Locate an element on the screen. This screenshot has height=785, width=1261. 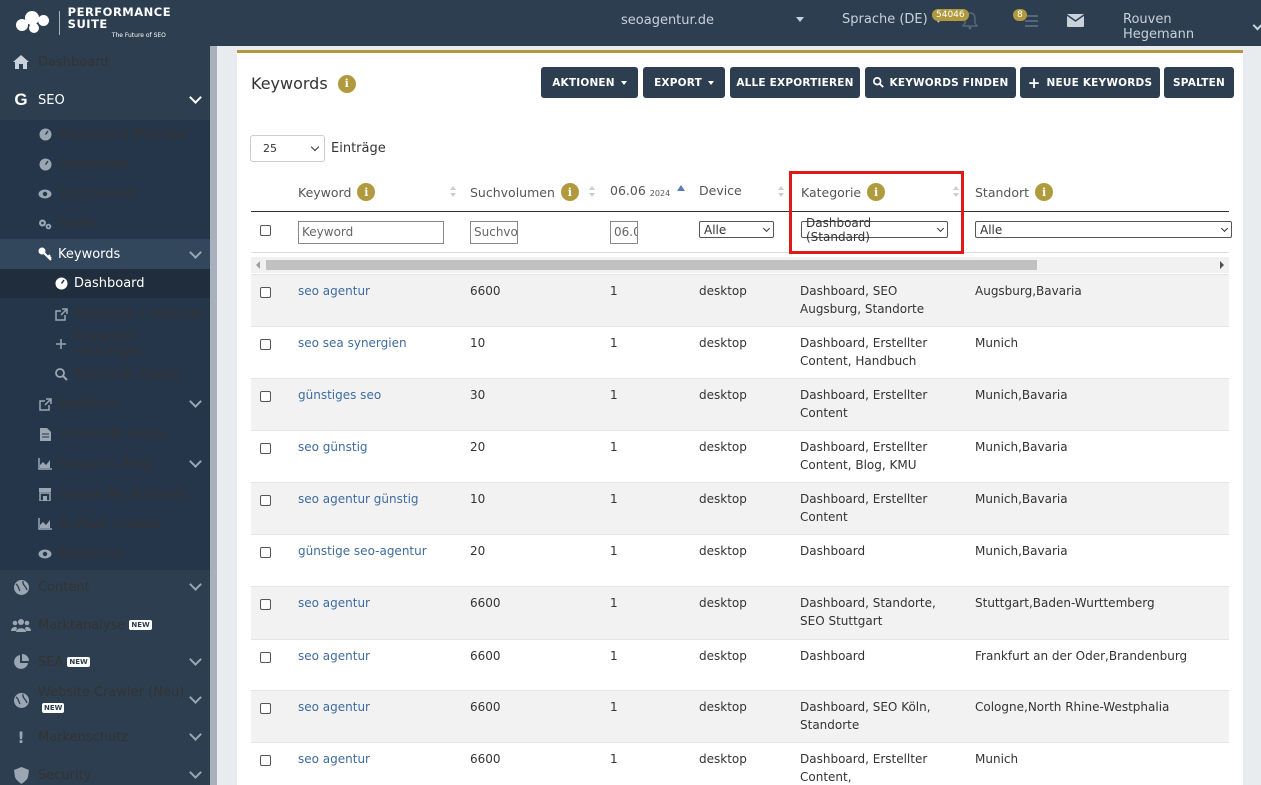
horizontal-scrollbar is located at coordinates (740, 265).